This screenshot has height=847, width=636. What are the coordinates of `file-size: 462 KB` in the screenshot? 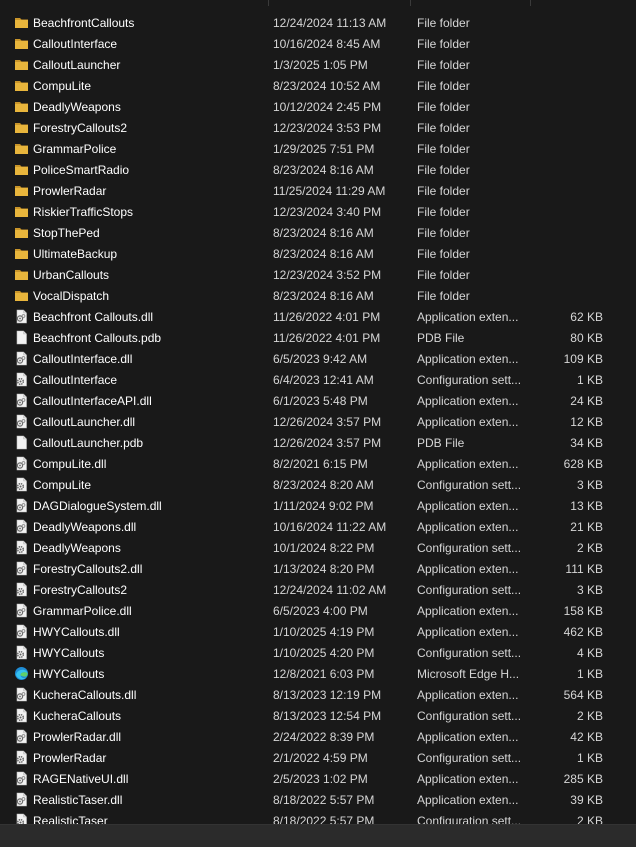 It's located at (583, 632).